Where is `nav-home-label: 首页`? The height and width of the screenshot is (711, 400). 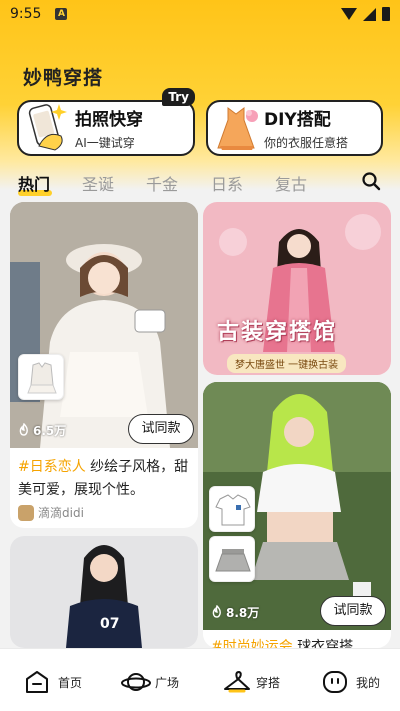
nav-home-label: 首页 is located at coordinates (70, 682).